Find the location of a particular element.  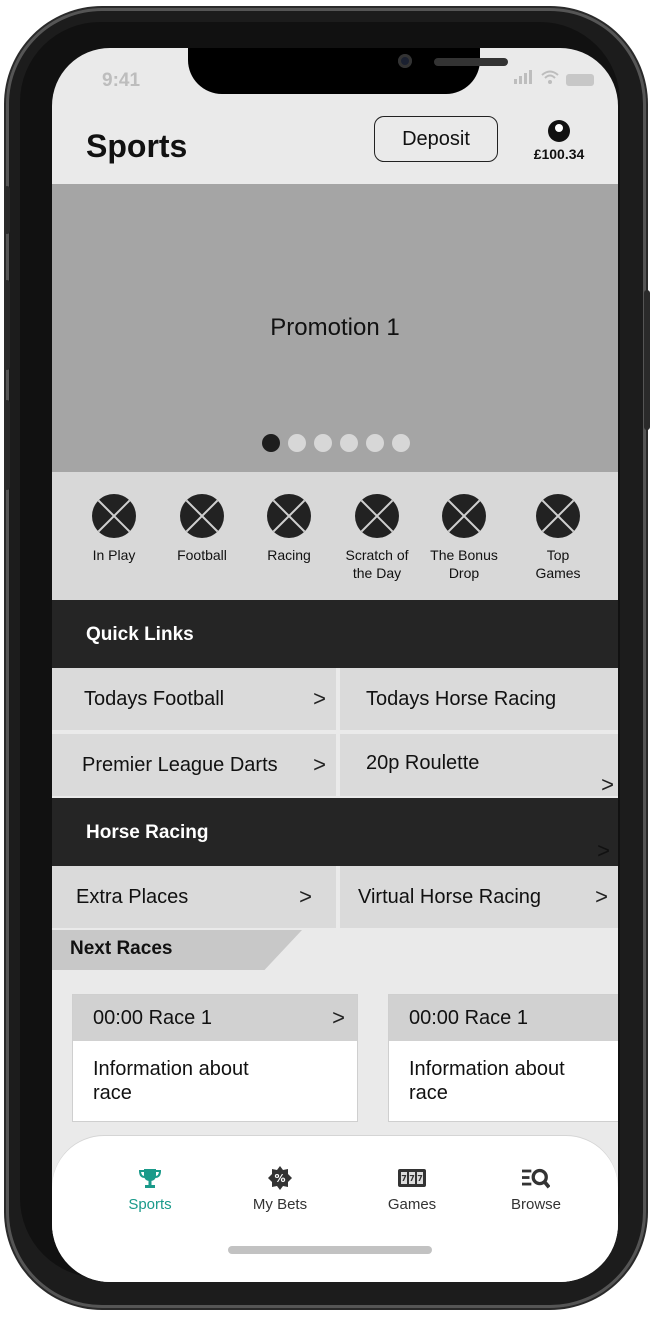

volume-down-button is located at coordinates (7, 445).